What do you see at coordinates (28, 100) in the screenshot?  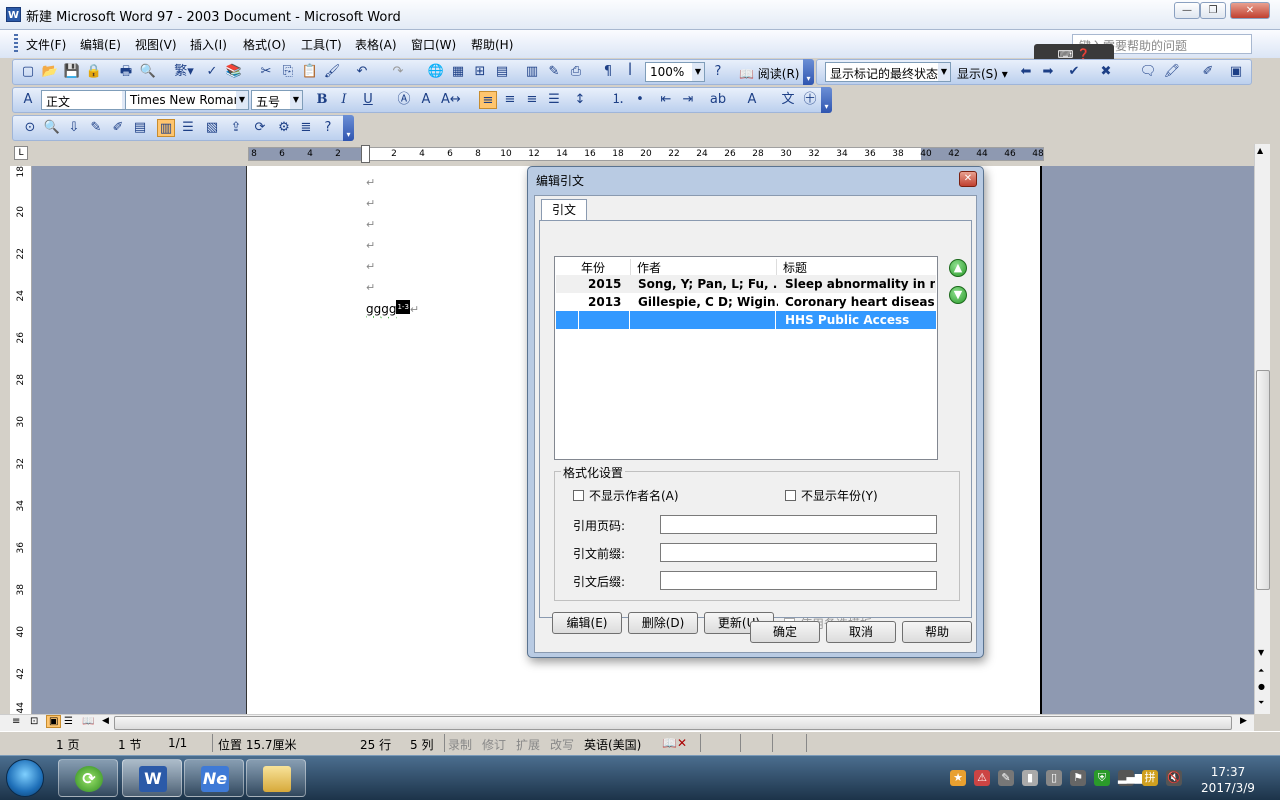 I see `styles-formatting-icon: A` at bounding box center [28, 100].